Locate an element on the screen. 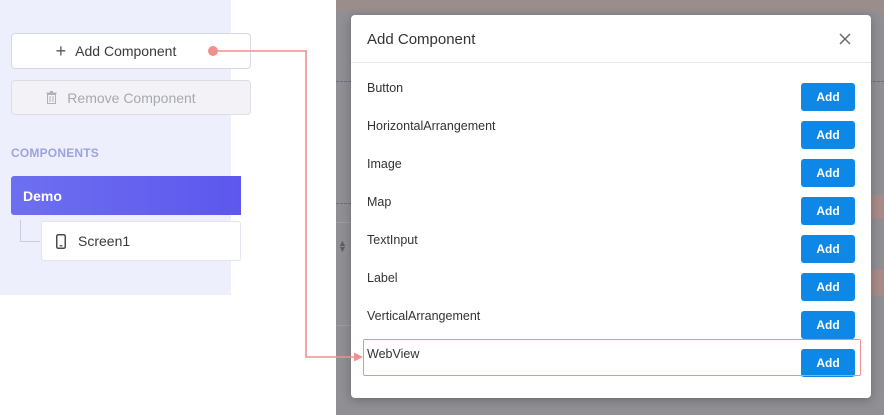 This screenshot has width=884, height=415. add-textinput-button: Add is located at coordinates (828, 249).